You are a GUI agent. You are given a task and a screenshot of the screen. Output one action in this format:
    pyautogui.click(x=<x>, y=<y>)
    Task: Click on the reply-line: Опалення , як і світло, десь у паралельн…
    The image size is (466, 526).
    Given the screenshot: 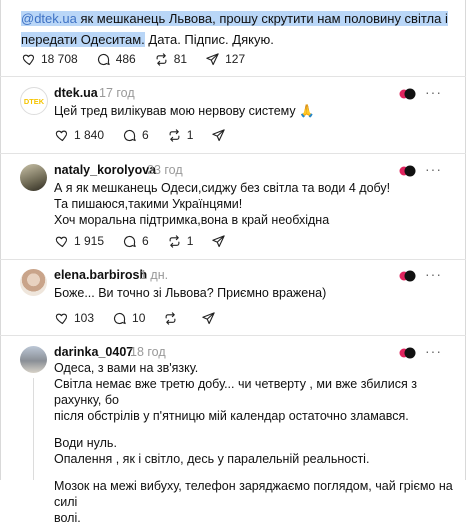 What is the action you would take?
    pyautogui.click(x=212, y=459)
    